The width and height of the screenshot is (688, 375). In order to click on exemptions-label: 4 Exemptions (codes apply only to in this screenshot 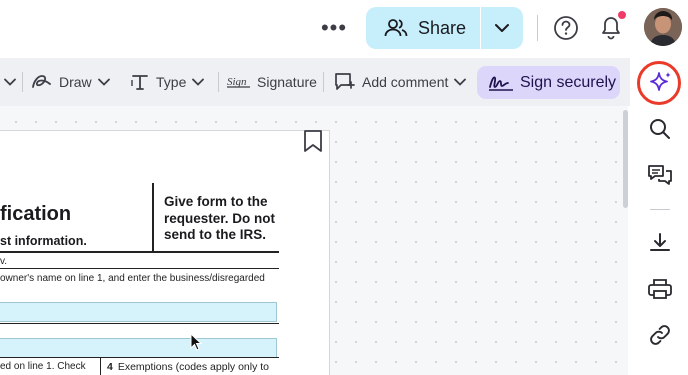, I will do `click(188, 367)`.